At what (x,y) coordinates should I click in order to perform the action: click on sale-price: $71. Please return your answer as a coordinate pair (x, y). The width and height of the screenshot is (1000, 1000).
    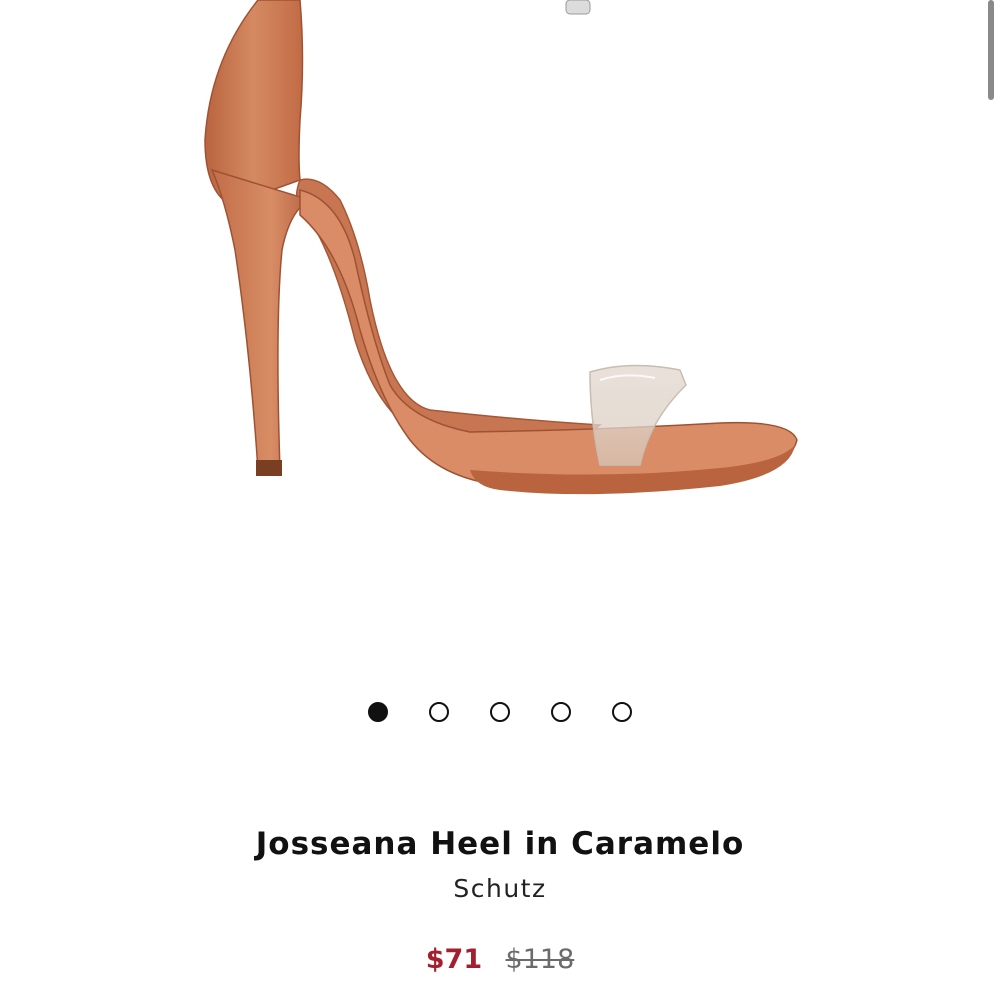
    Looking at the image, I should click on (454, 959).